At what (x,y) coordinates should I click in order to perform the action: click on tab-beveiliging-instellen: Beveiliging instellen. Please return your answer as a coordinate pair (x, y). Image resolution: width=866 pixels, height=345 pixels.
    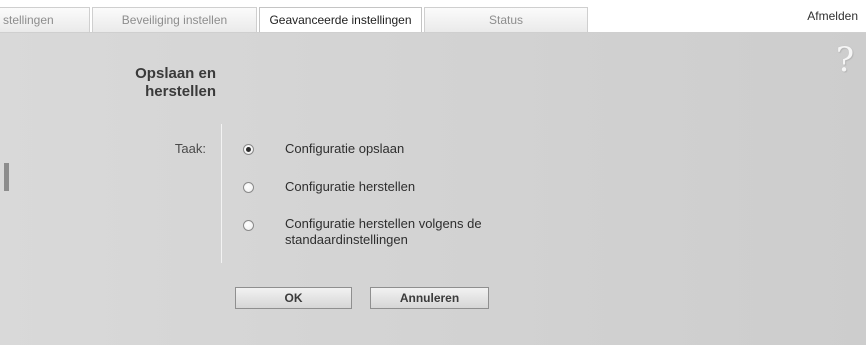
    Looking at the image, I should click on (174, 20).